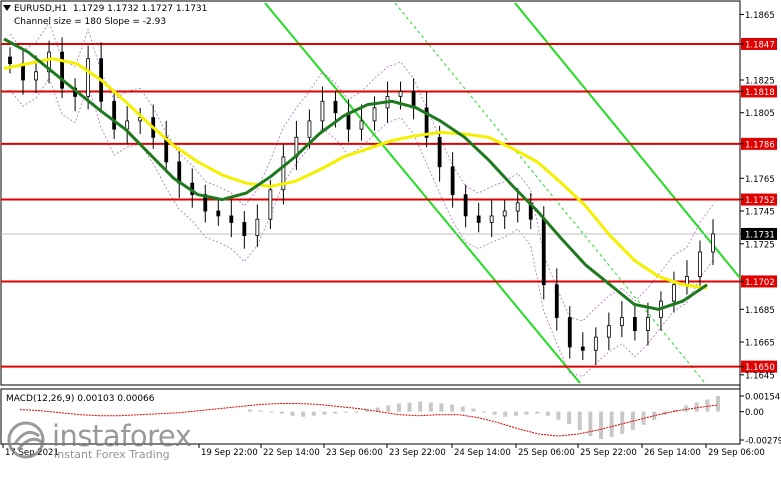  What do you see at coordinates (760, 201) in the screenshot?
I see `price-tick-label: 1.1752` at bounding box center [760, 201].